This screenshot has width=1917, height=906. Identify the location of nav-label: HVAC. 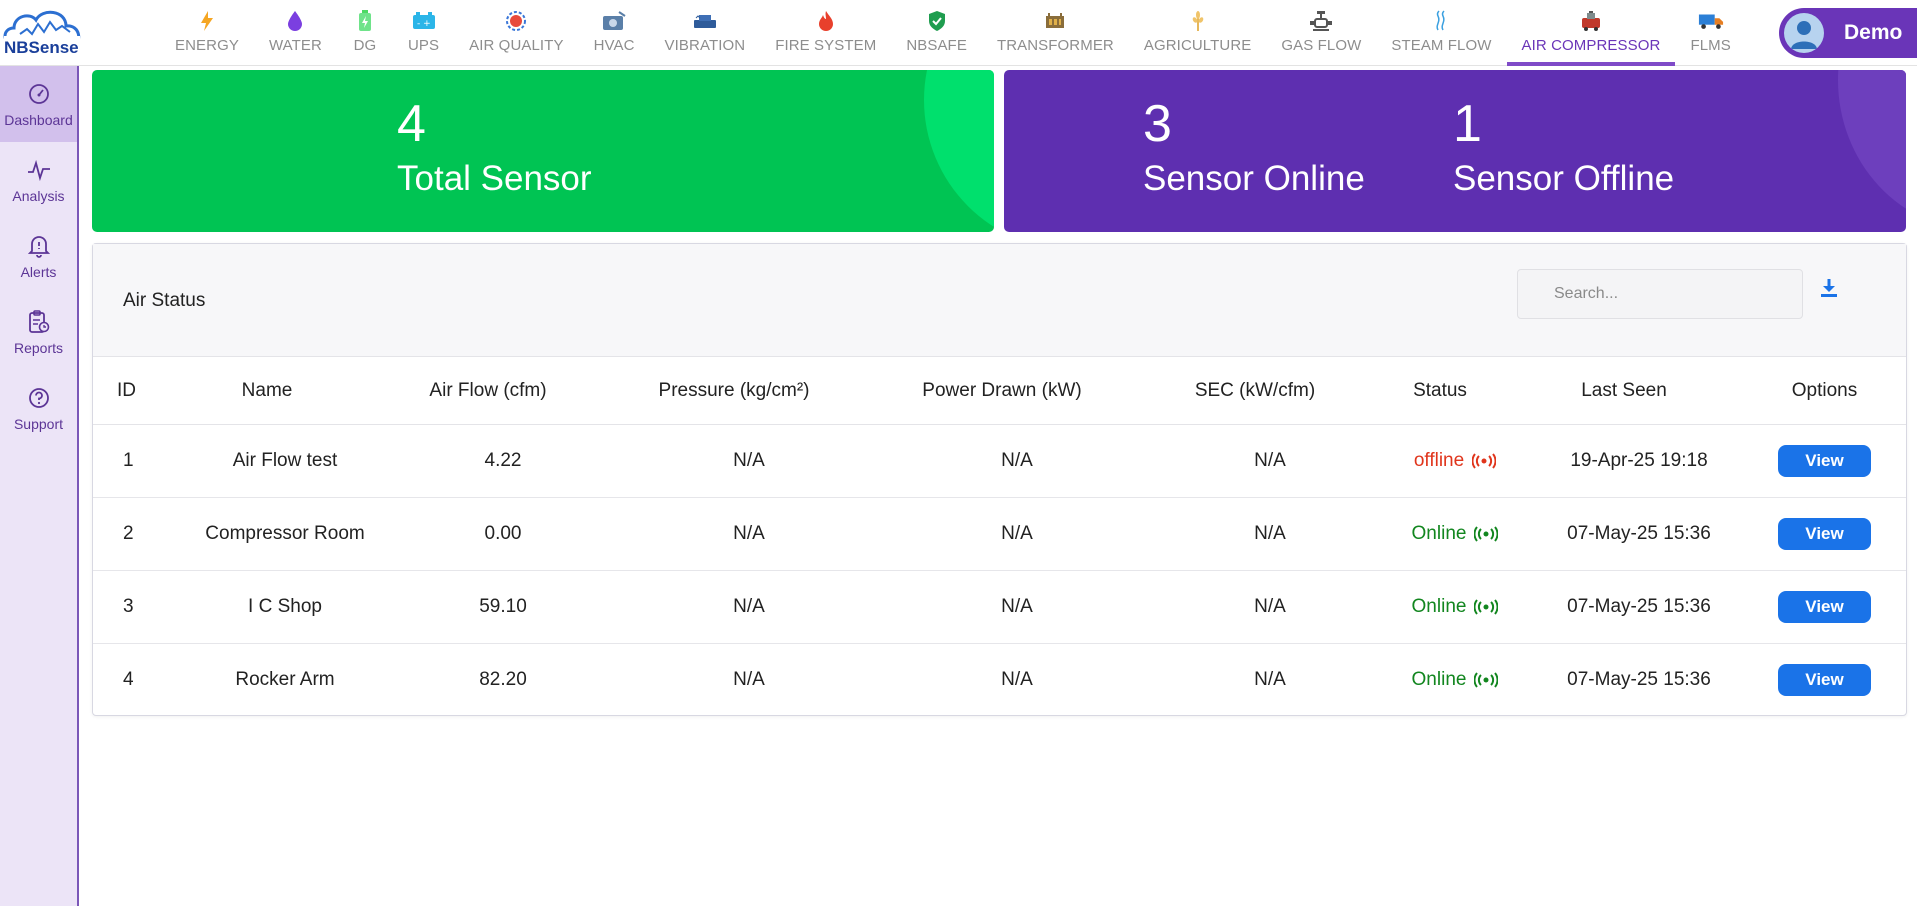
(614, 45).